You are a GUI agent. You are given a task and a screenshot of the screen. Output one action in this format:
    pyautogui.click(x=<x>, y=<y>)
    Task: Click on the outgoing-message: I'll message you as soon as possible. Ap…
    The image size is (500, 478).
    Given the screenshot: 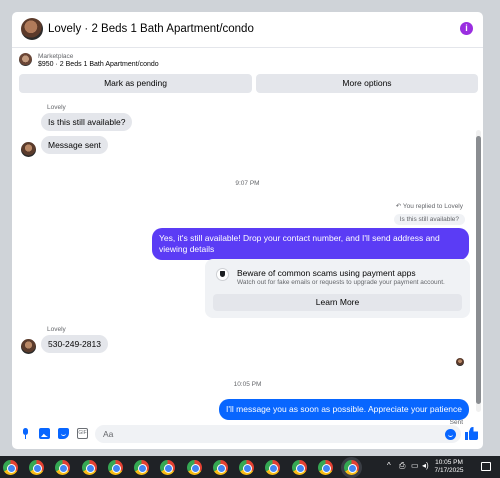 What is the action you would take?
    pyautogui.click(x=344, y=409)
    